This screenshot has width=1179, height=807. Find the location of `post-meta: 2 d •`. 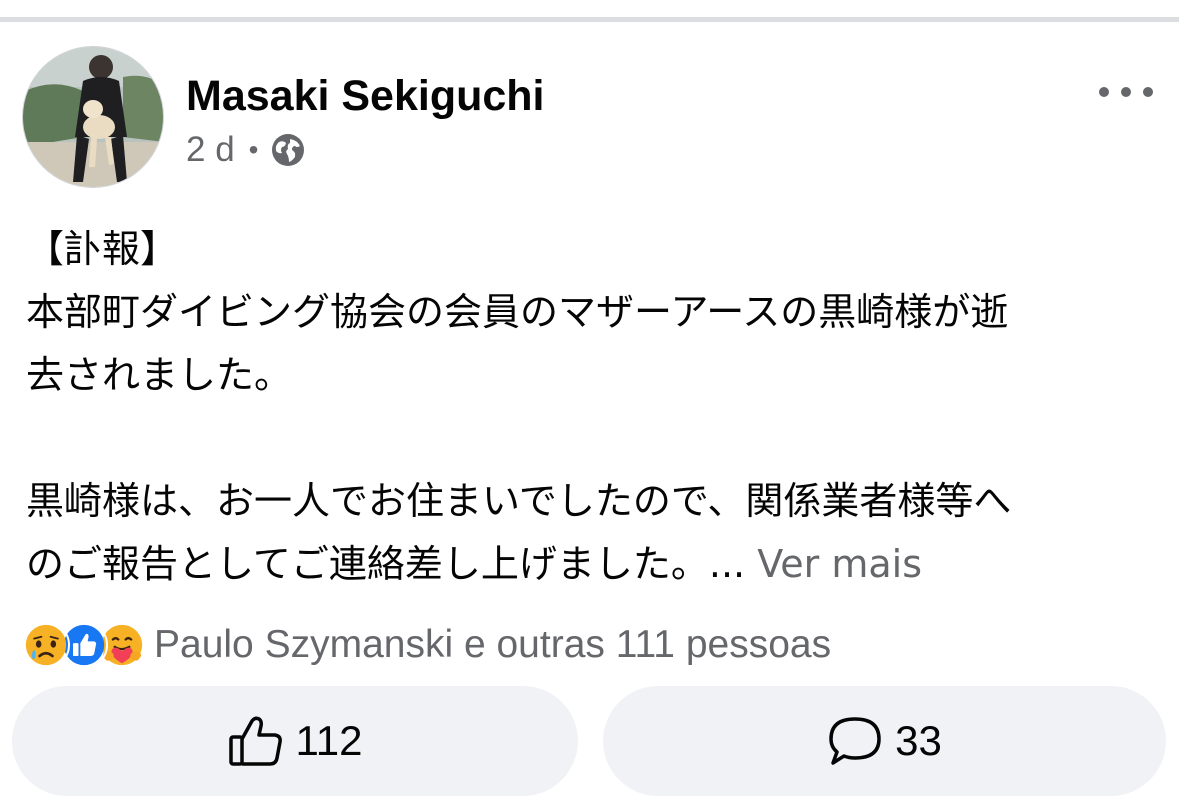

post-meta: 2 d • is located at coordinates (246, 150).